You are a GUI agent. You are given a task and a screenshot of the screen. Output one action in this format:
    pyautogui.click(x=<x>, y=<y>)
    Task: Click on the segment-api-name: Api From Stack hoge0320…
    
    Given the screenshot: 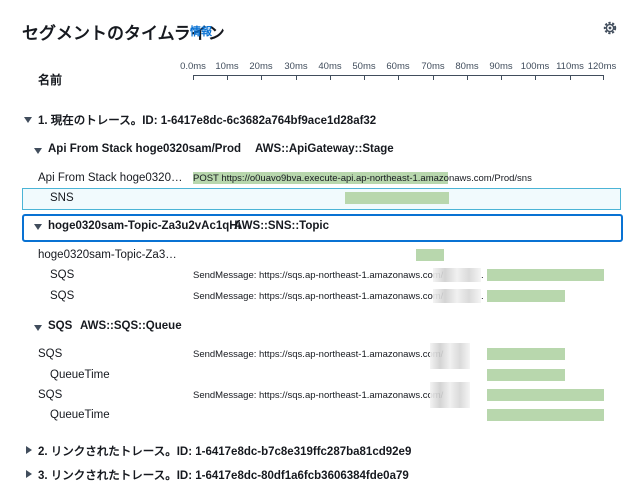 What is the action you would take?
    pyautogui.click(x=110, y=178)
    